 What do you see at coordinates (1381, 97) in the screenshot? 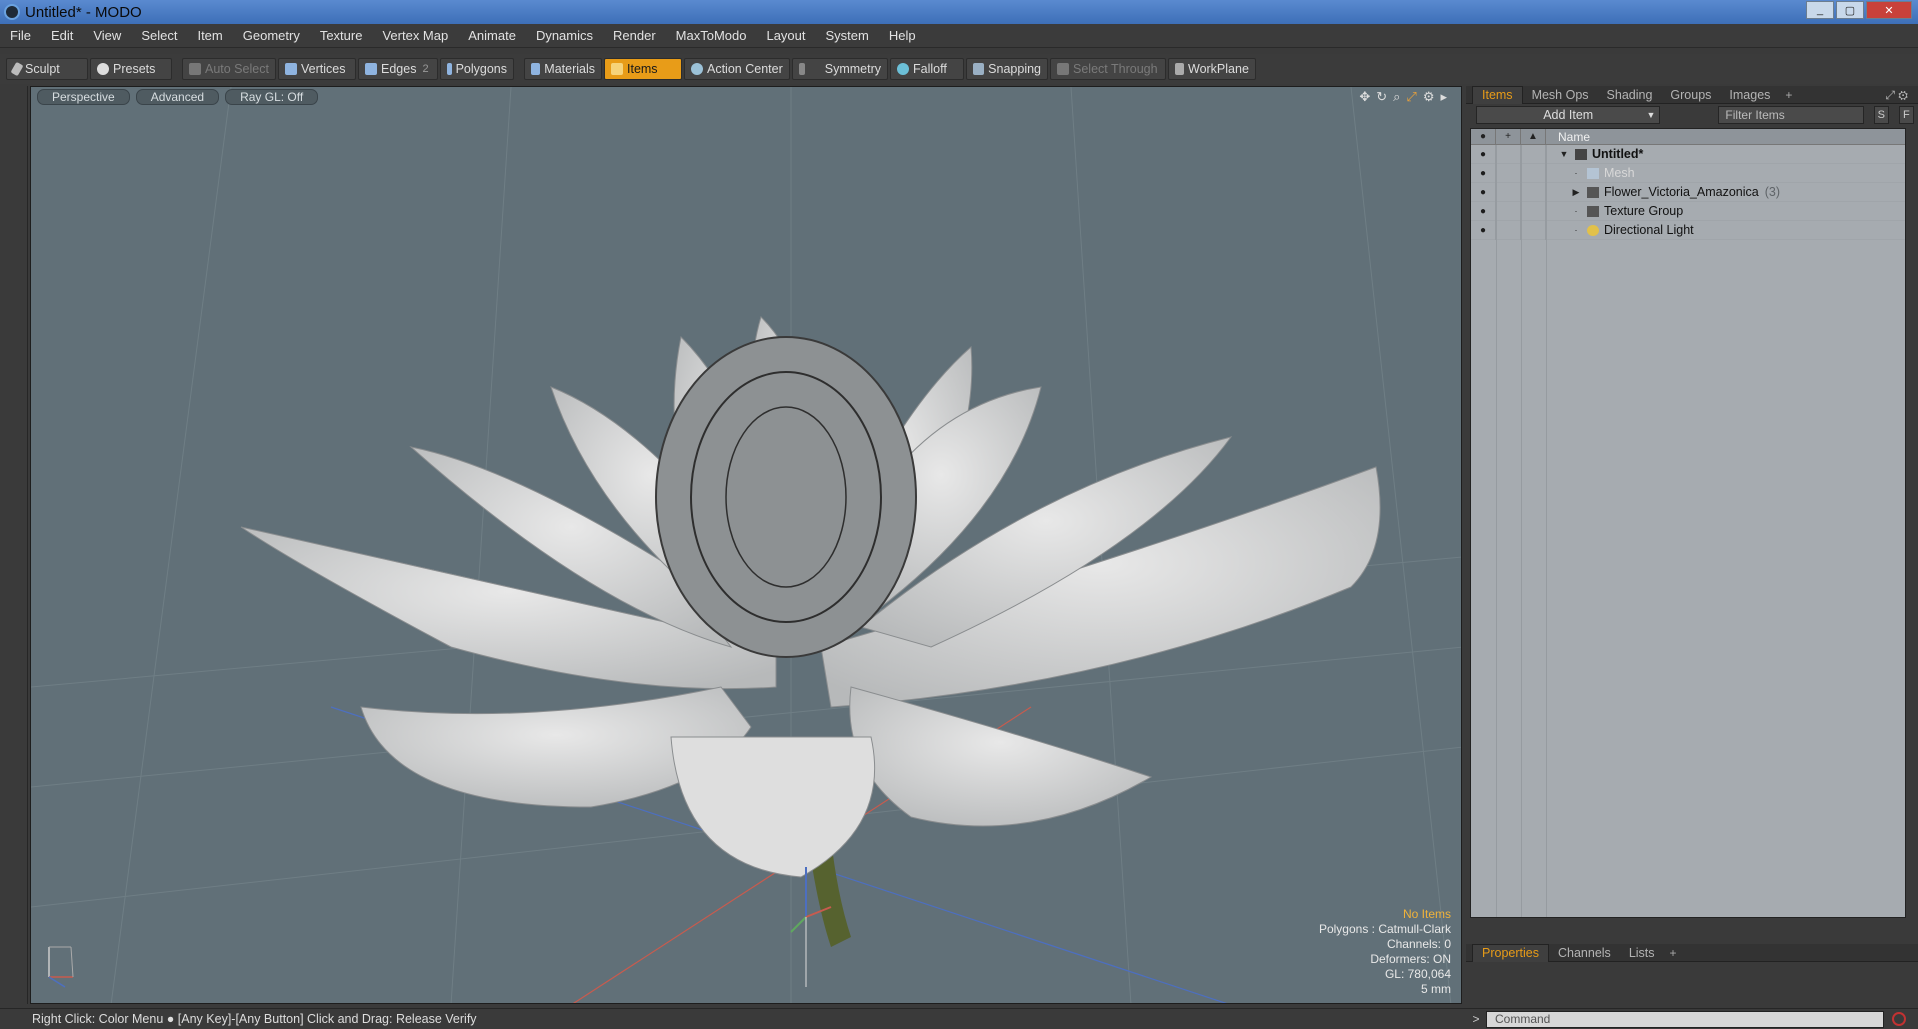
I see `rotate-icon: ↻` at bounding box center [1381, 97].